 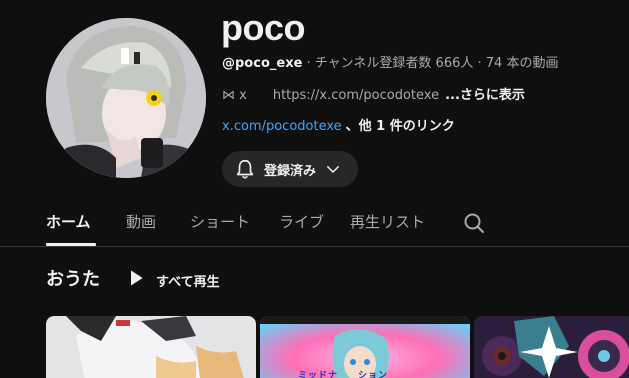 I want to click on subscribe-label: 登録済み, so click(x=290, y=171).